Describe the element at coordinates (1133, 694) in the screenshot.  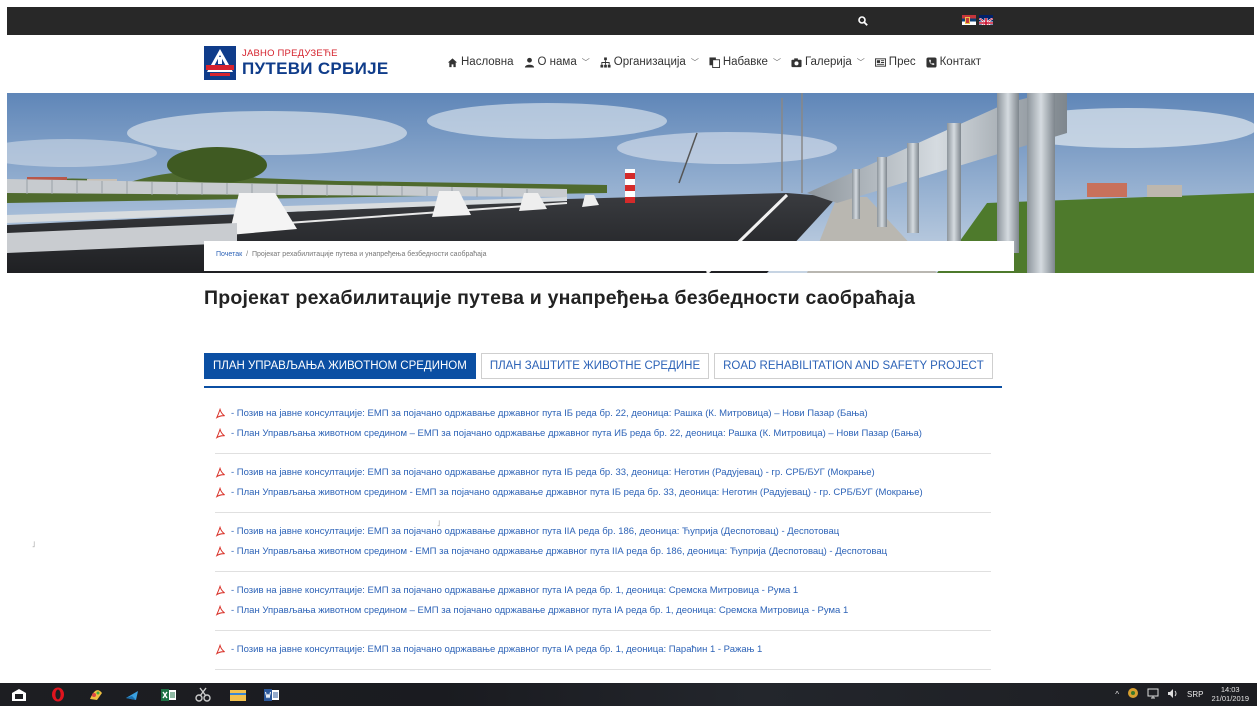
I see `tray-app-icon` at that location.